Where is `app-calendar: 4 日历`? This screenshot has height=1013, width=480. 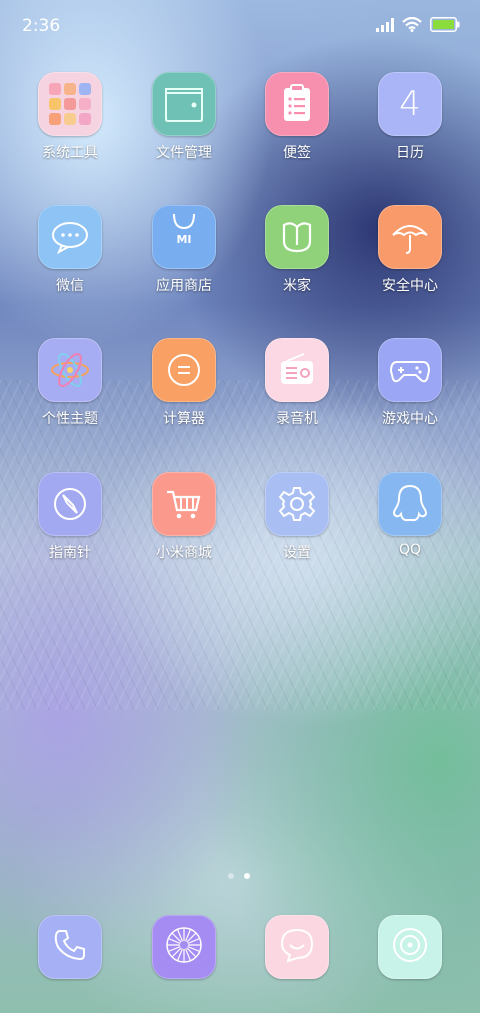 app-calendar: 4 日历 is located at coordinates (410, 117).